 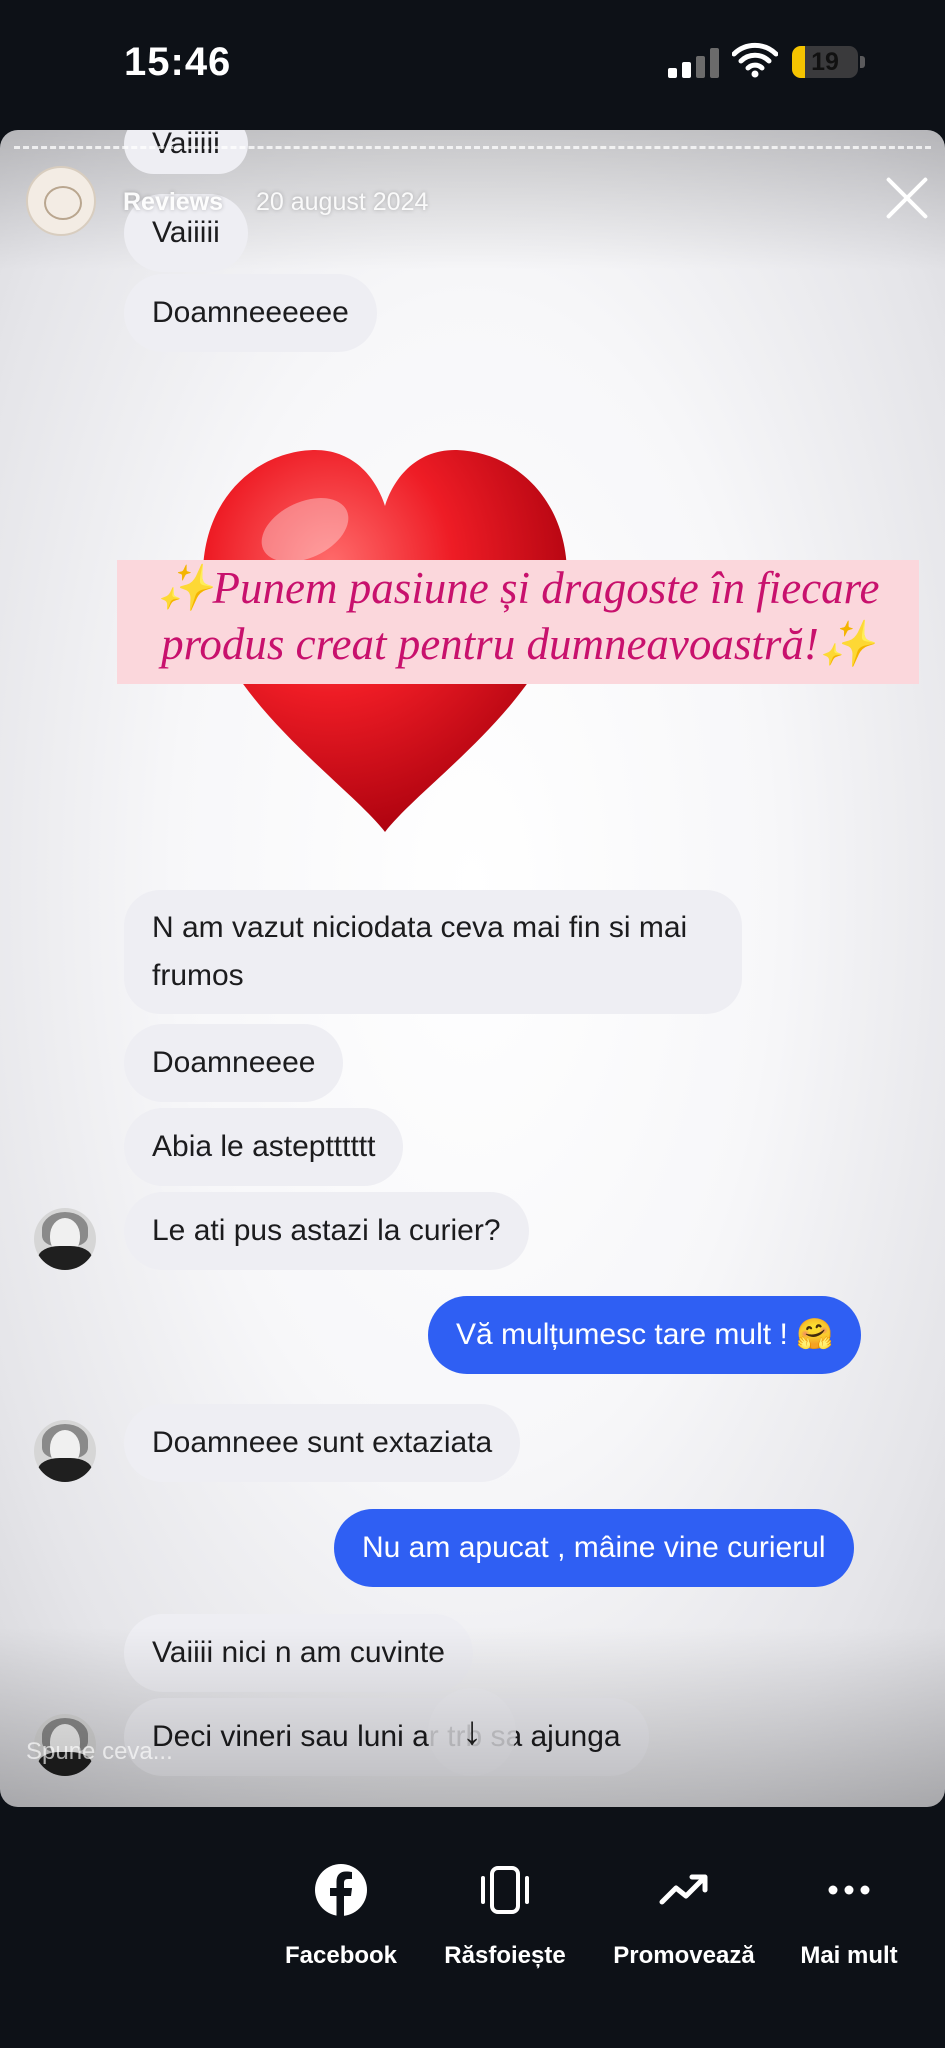 What do you see at coordinates (264, 1147) in the screenshot?
I see `message-bubble: Abia le asteptttttt` at bounding box center [264, 1147].